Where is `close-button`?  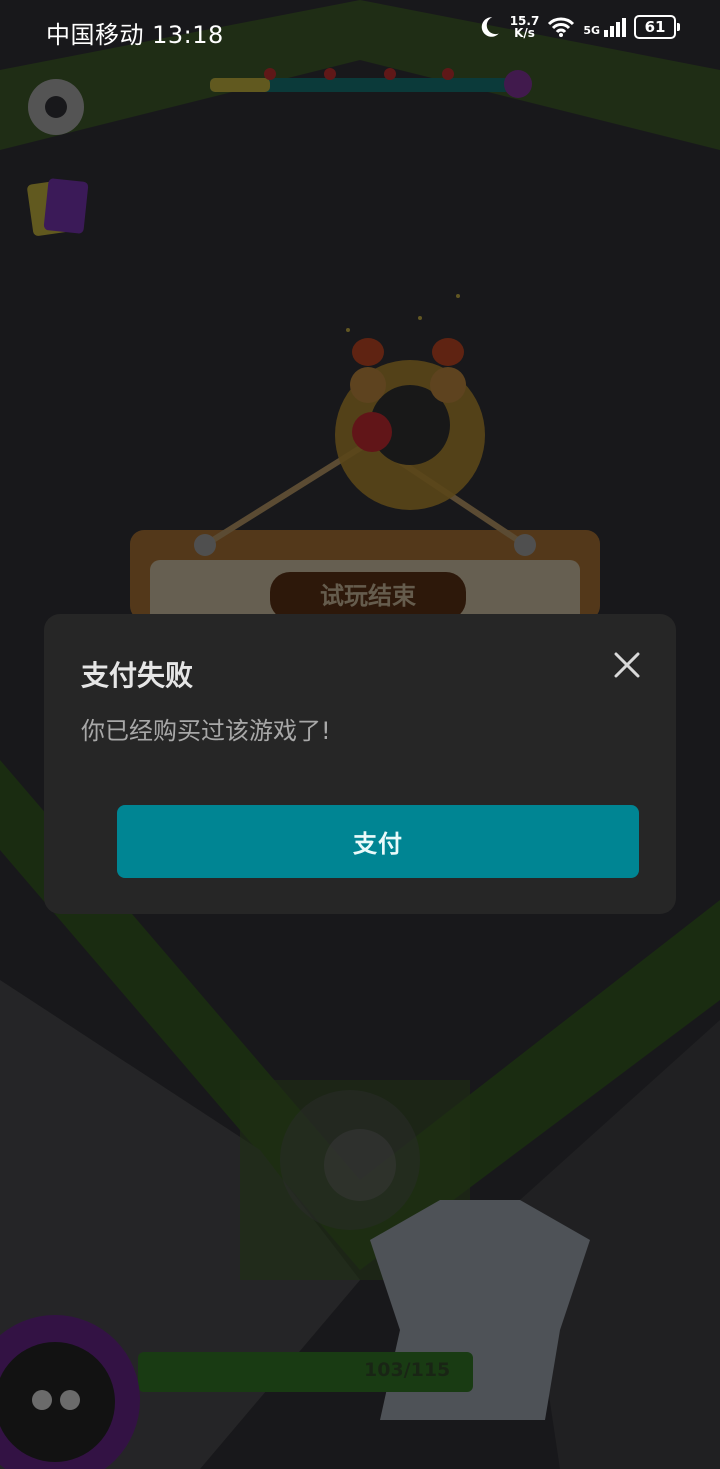
close-button is located at coordinates (627, 665).